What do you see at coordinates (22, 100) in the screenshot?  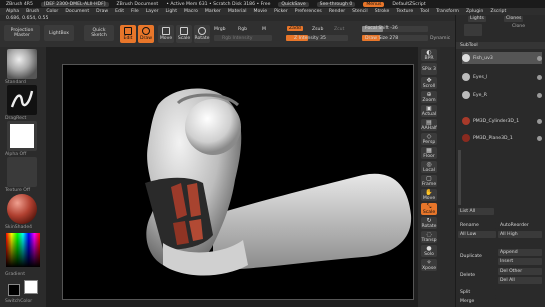 I see `stroke-thumbnail` at bounding box center [22, 100].